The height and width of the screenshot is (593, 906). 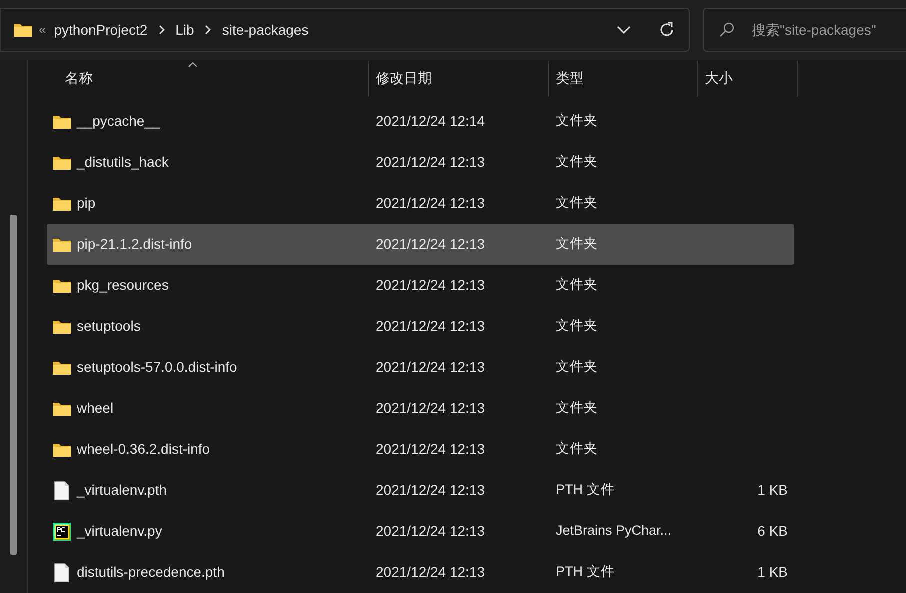 What do you see at coordinates (42, 30) in the screenshot?
I see `overflow-chevron: «` at bounding box center [42, 30].